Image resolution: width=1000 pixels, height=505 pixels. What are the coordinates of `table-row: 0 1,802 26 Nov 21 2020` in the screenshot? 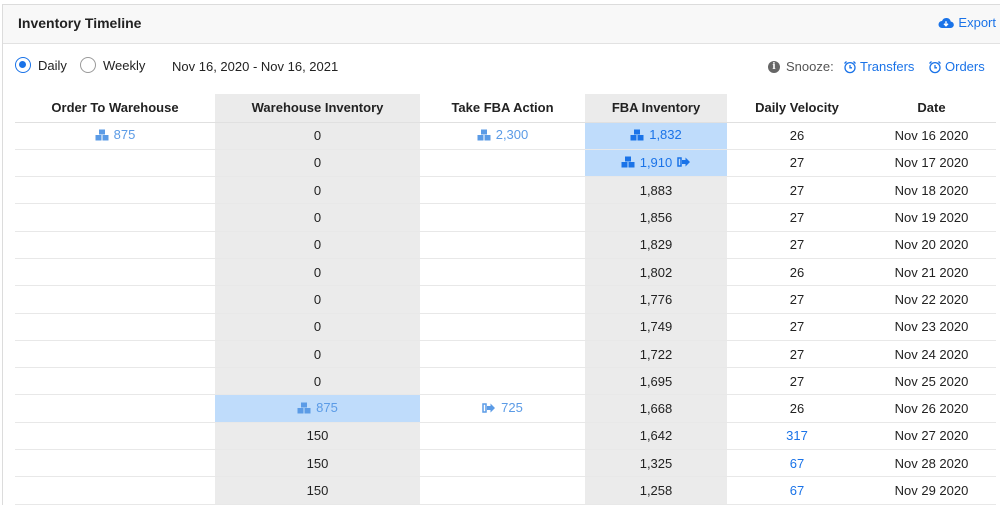 It's located at (505, 272).